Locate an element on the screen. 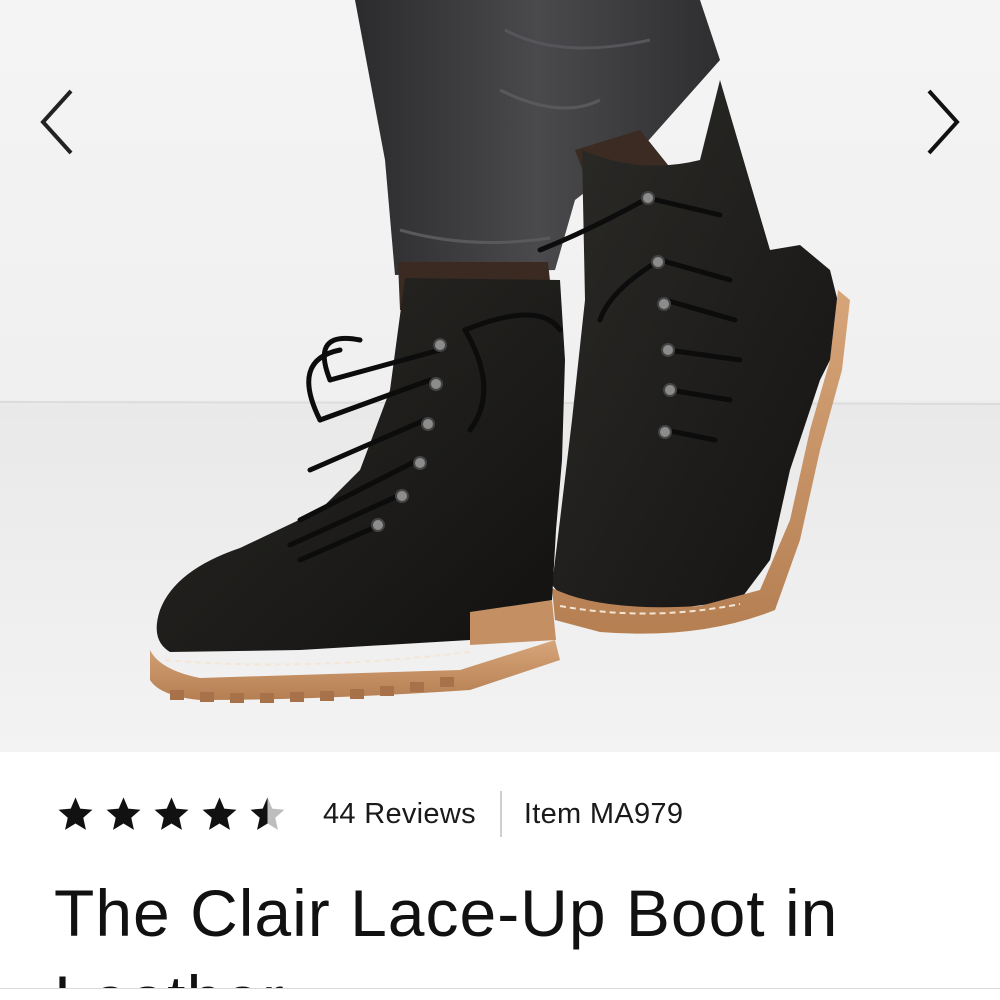 The height and width of the screenshot is (1000, 1000). meta-divider is located at coordinates (500, 814).